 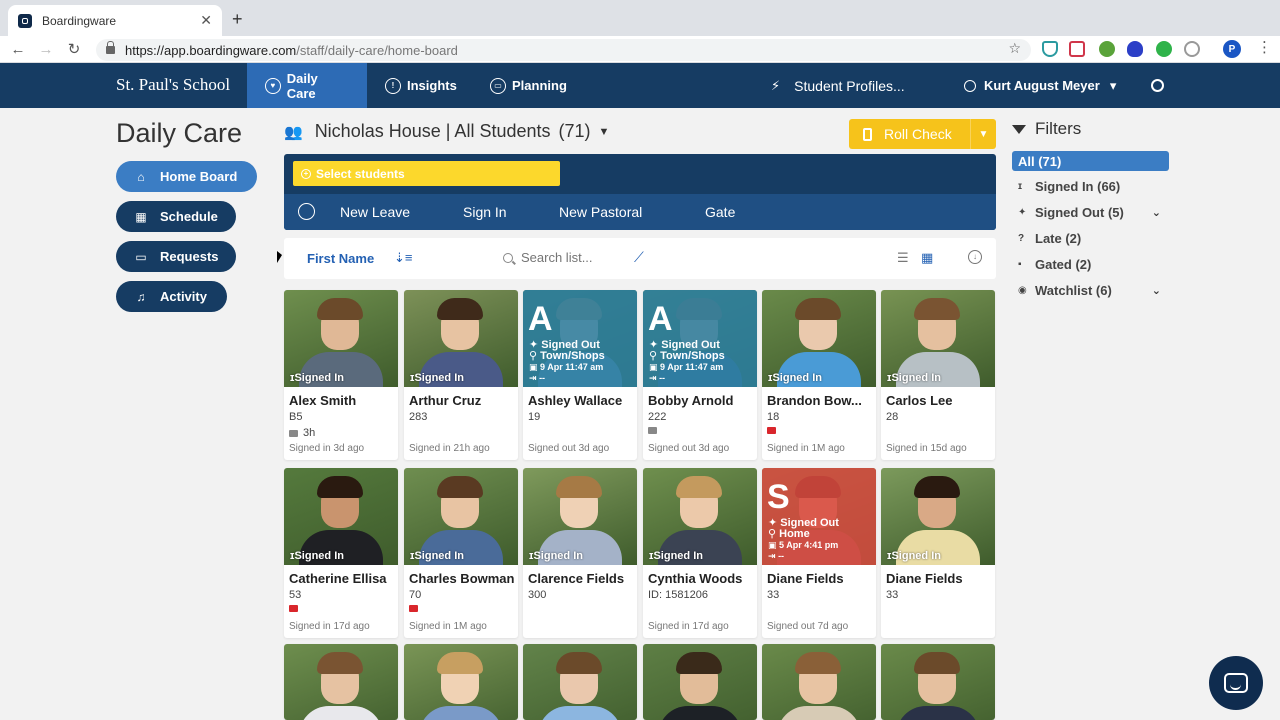 What do you see at coordinates (1236, 683) in the screenshot?
I see `chat-launcher-button` at bounding box center [1236, 683].